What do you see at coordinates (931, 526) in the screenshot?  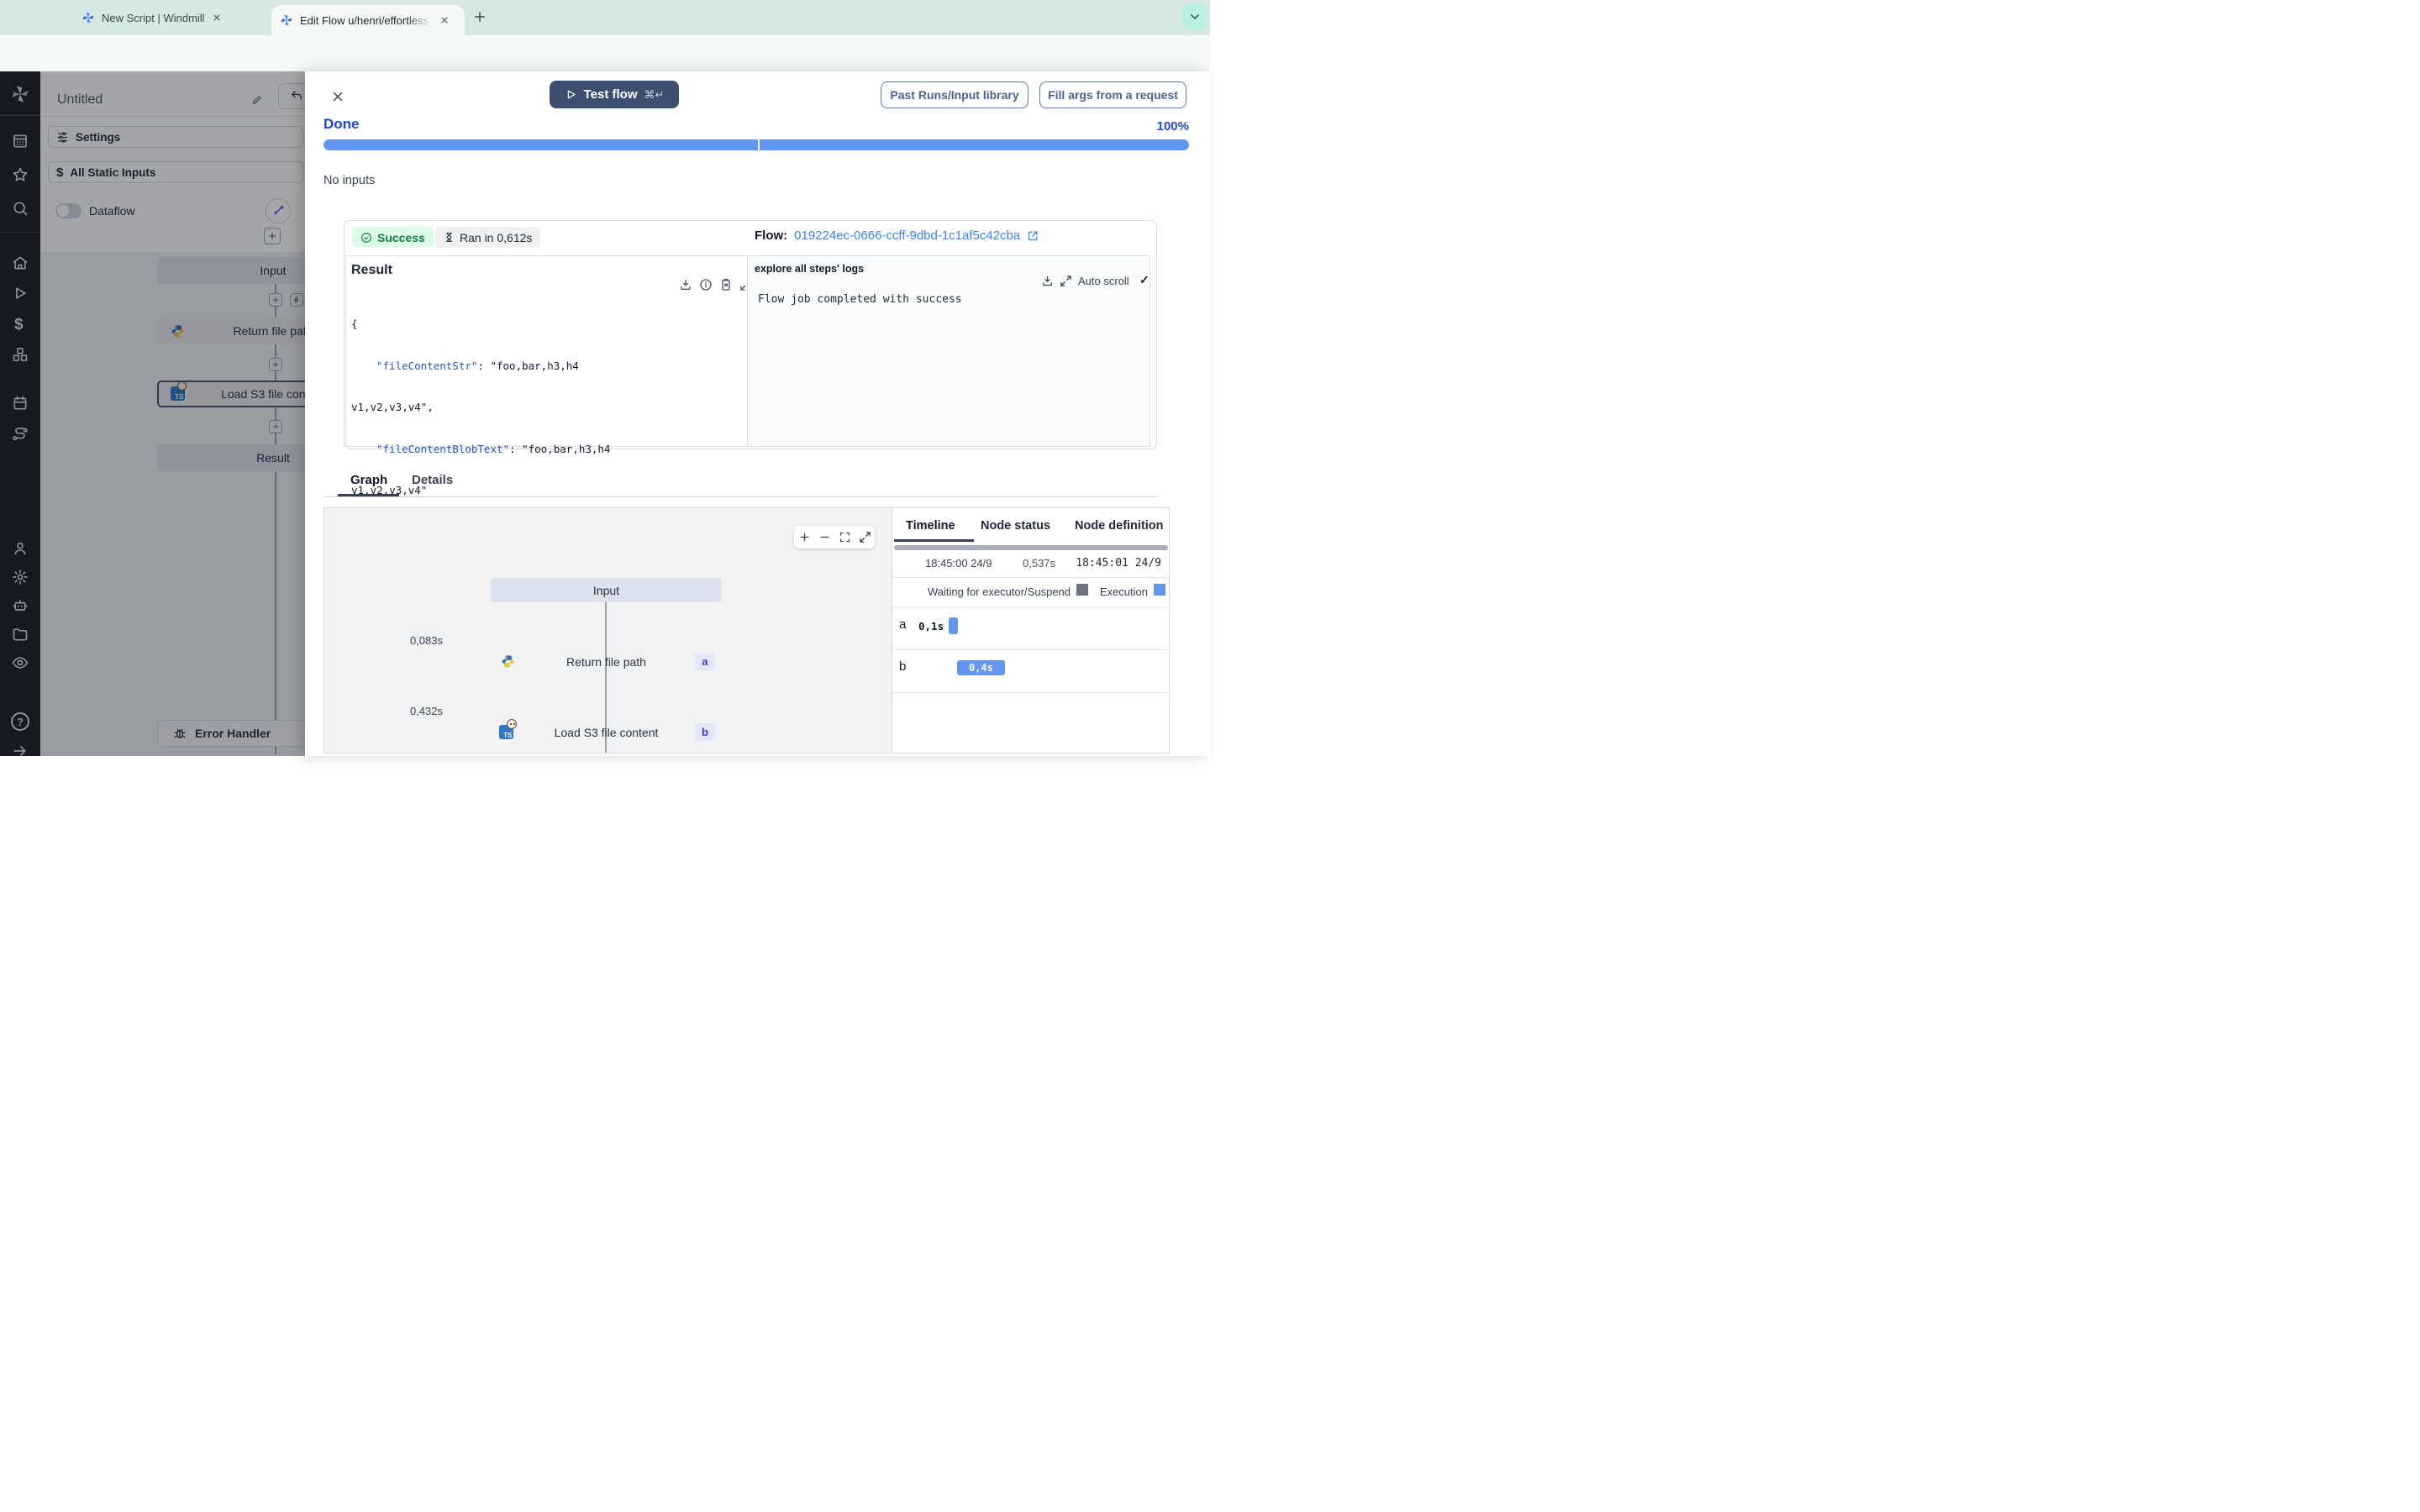 I see `tab-timeline: Timeline` at bounding box center [931, 526].